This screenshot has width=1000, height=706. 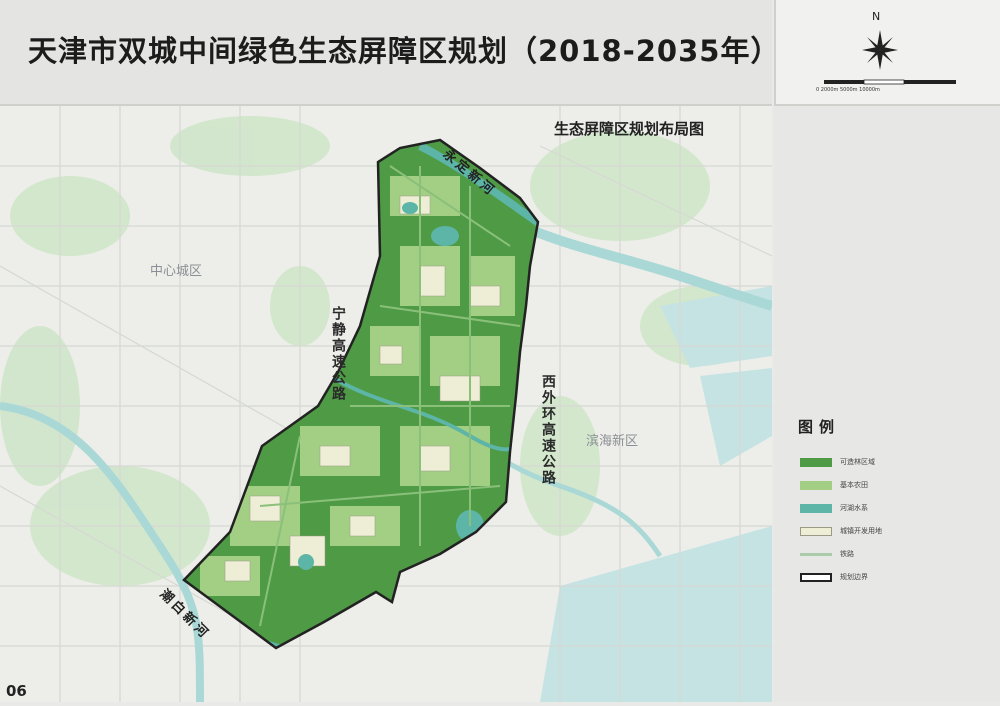 I want to click on legend-item: 城镇开发用地, so click(x=841, y=531).